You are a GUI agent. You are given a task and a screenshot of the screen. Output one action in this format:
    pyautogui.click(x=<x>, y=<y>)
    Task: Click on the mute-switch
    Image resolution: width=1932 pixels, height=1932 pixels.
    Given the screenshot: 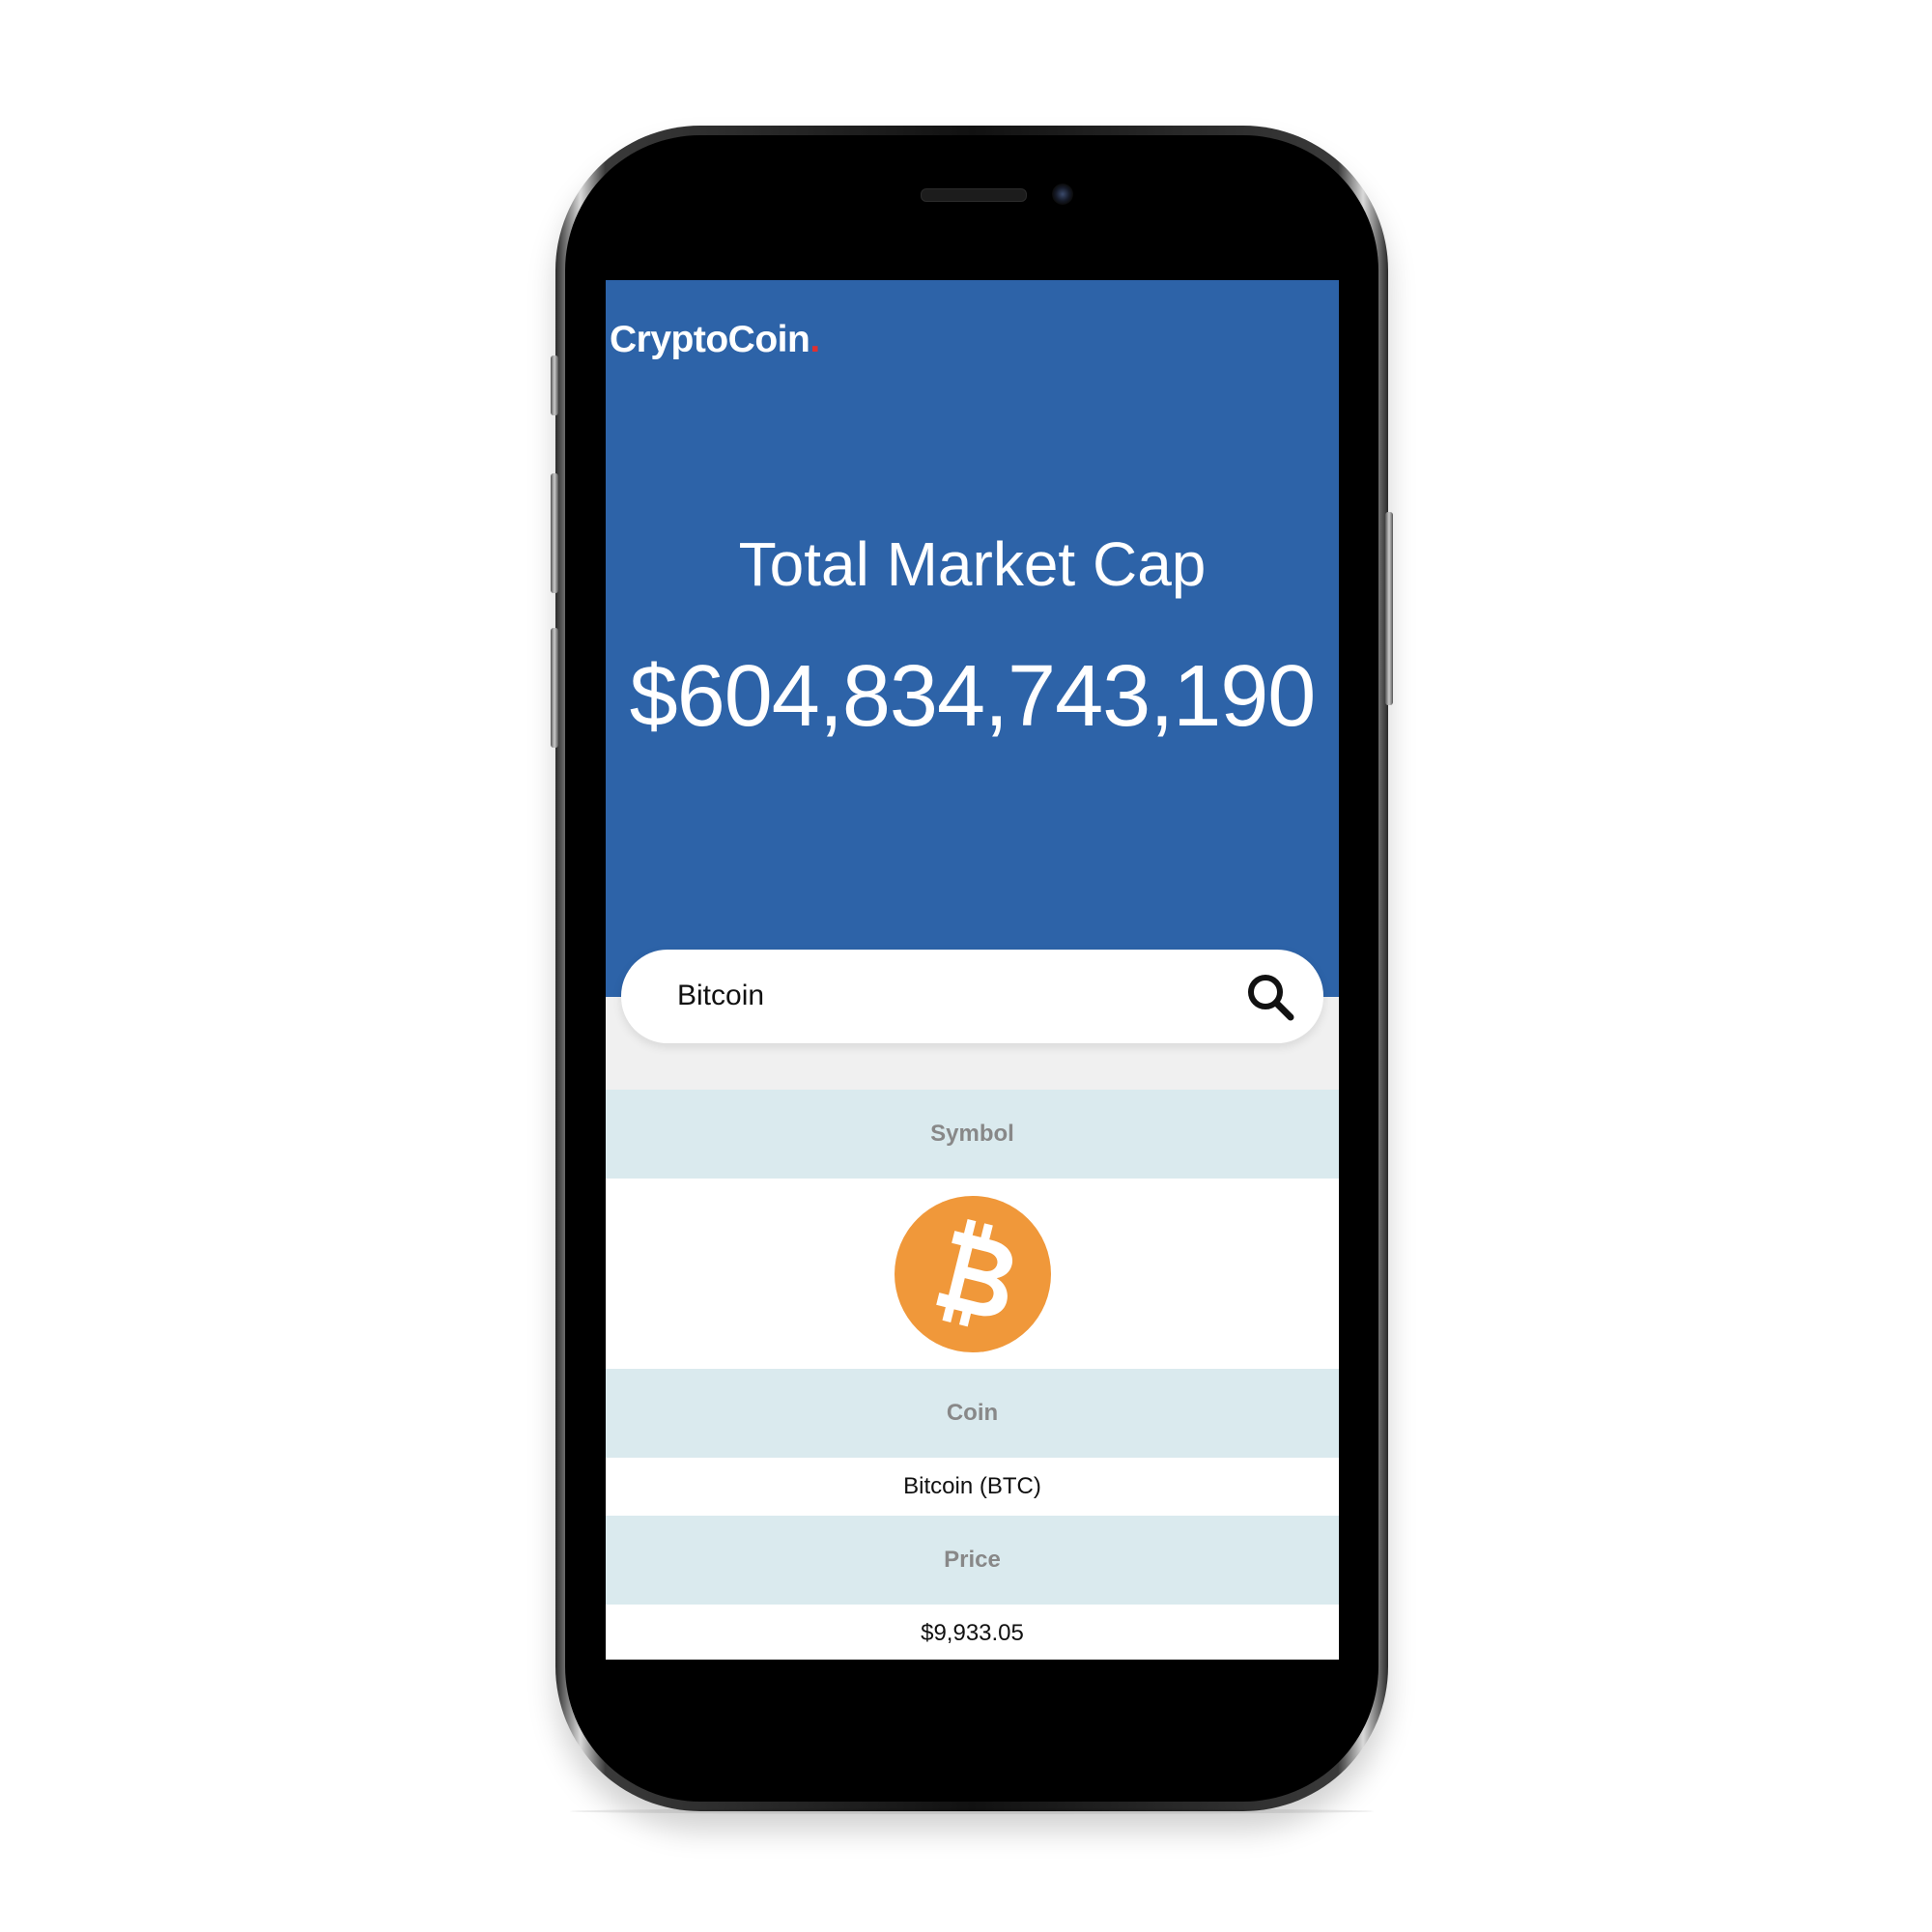 What is the action you would take?
    pyautogui.click(x=554, y=385)
    